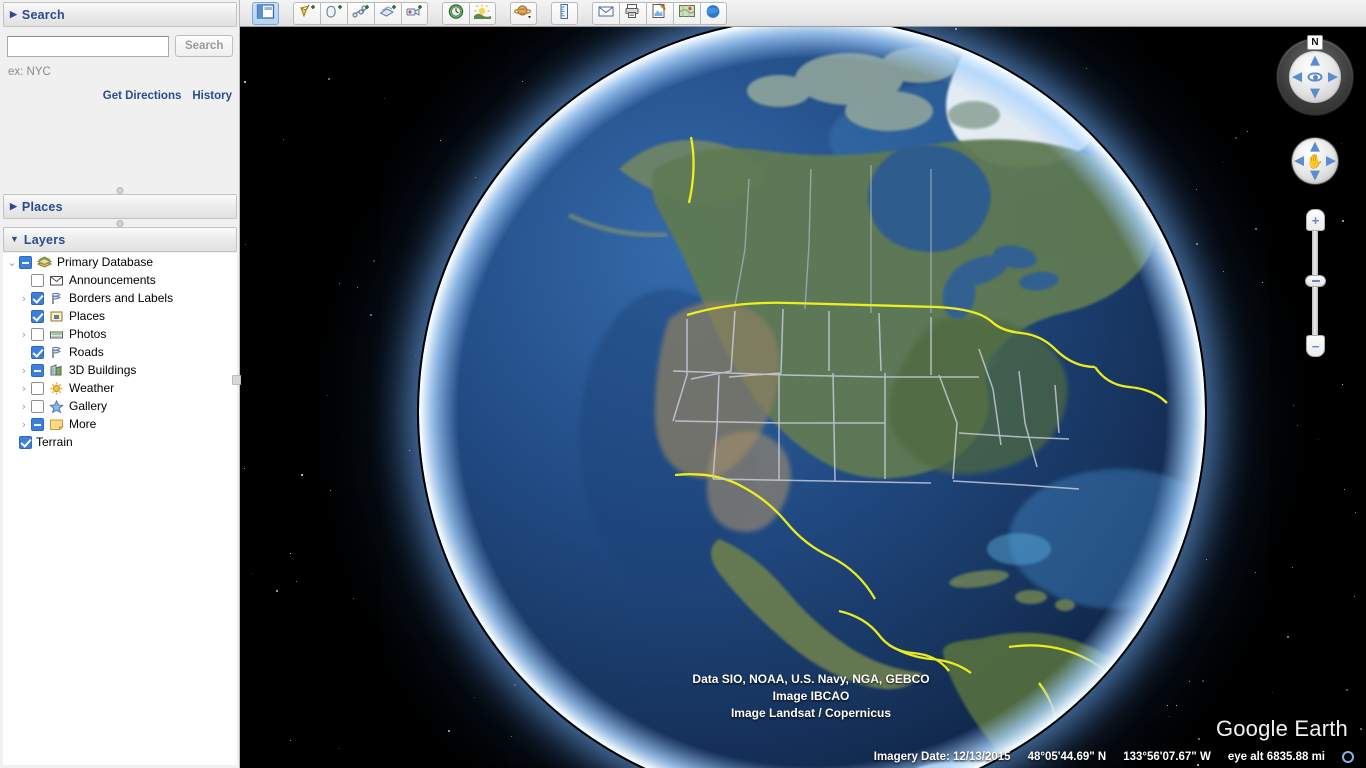 This screenshot has height=768, width=1366. What do you see at coordinates (88, 46) in the screenshot?
I see `search-input` at bounding box center [88, 46].